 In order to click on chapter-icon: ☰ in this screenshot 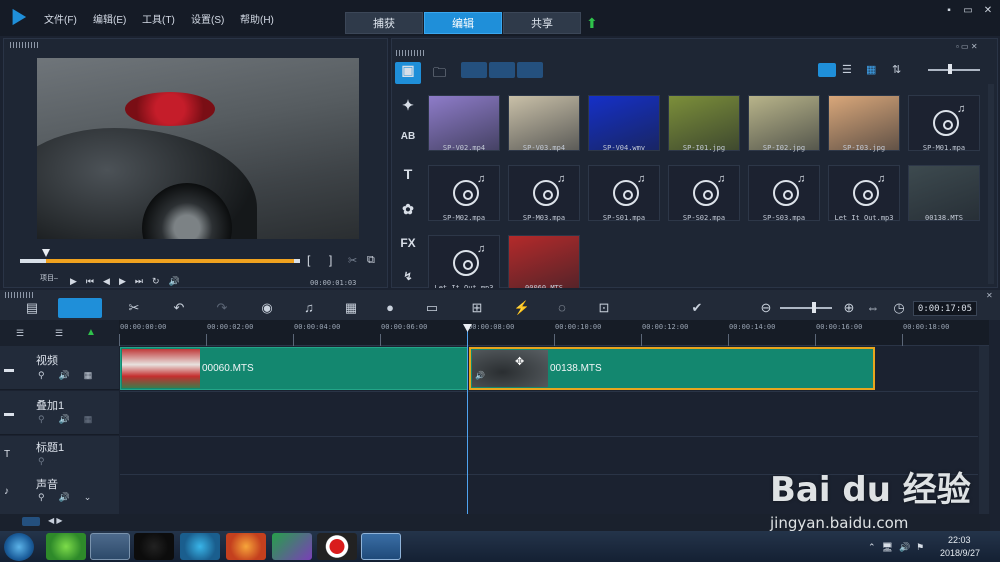, I will do `click(59, 333)`.